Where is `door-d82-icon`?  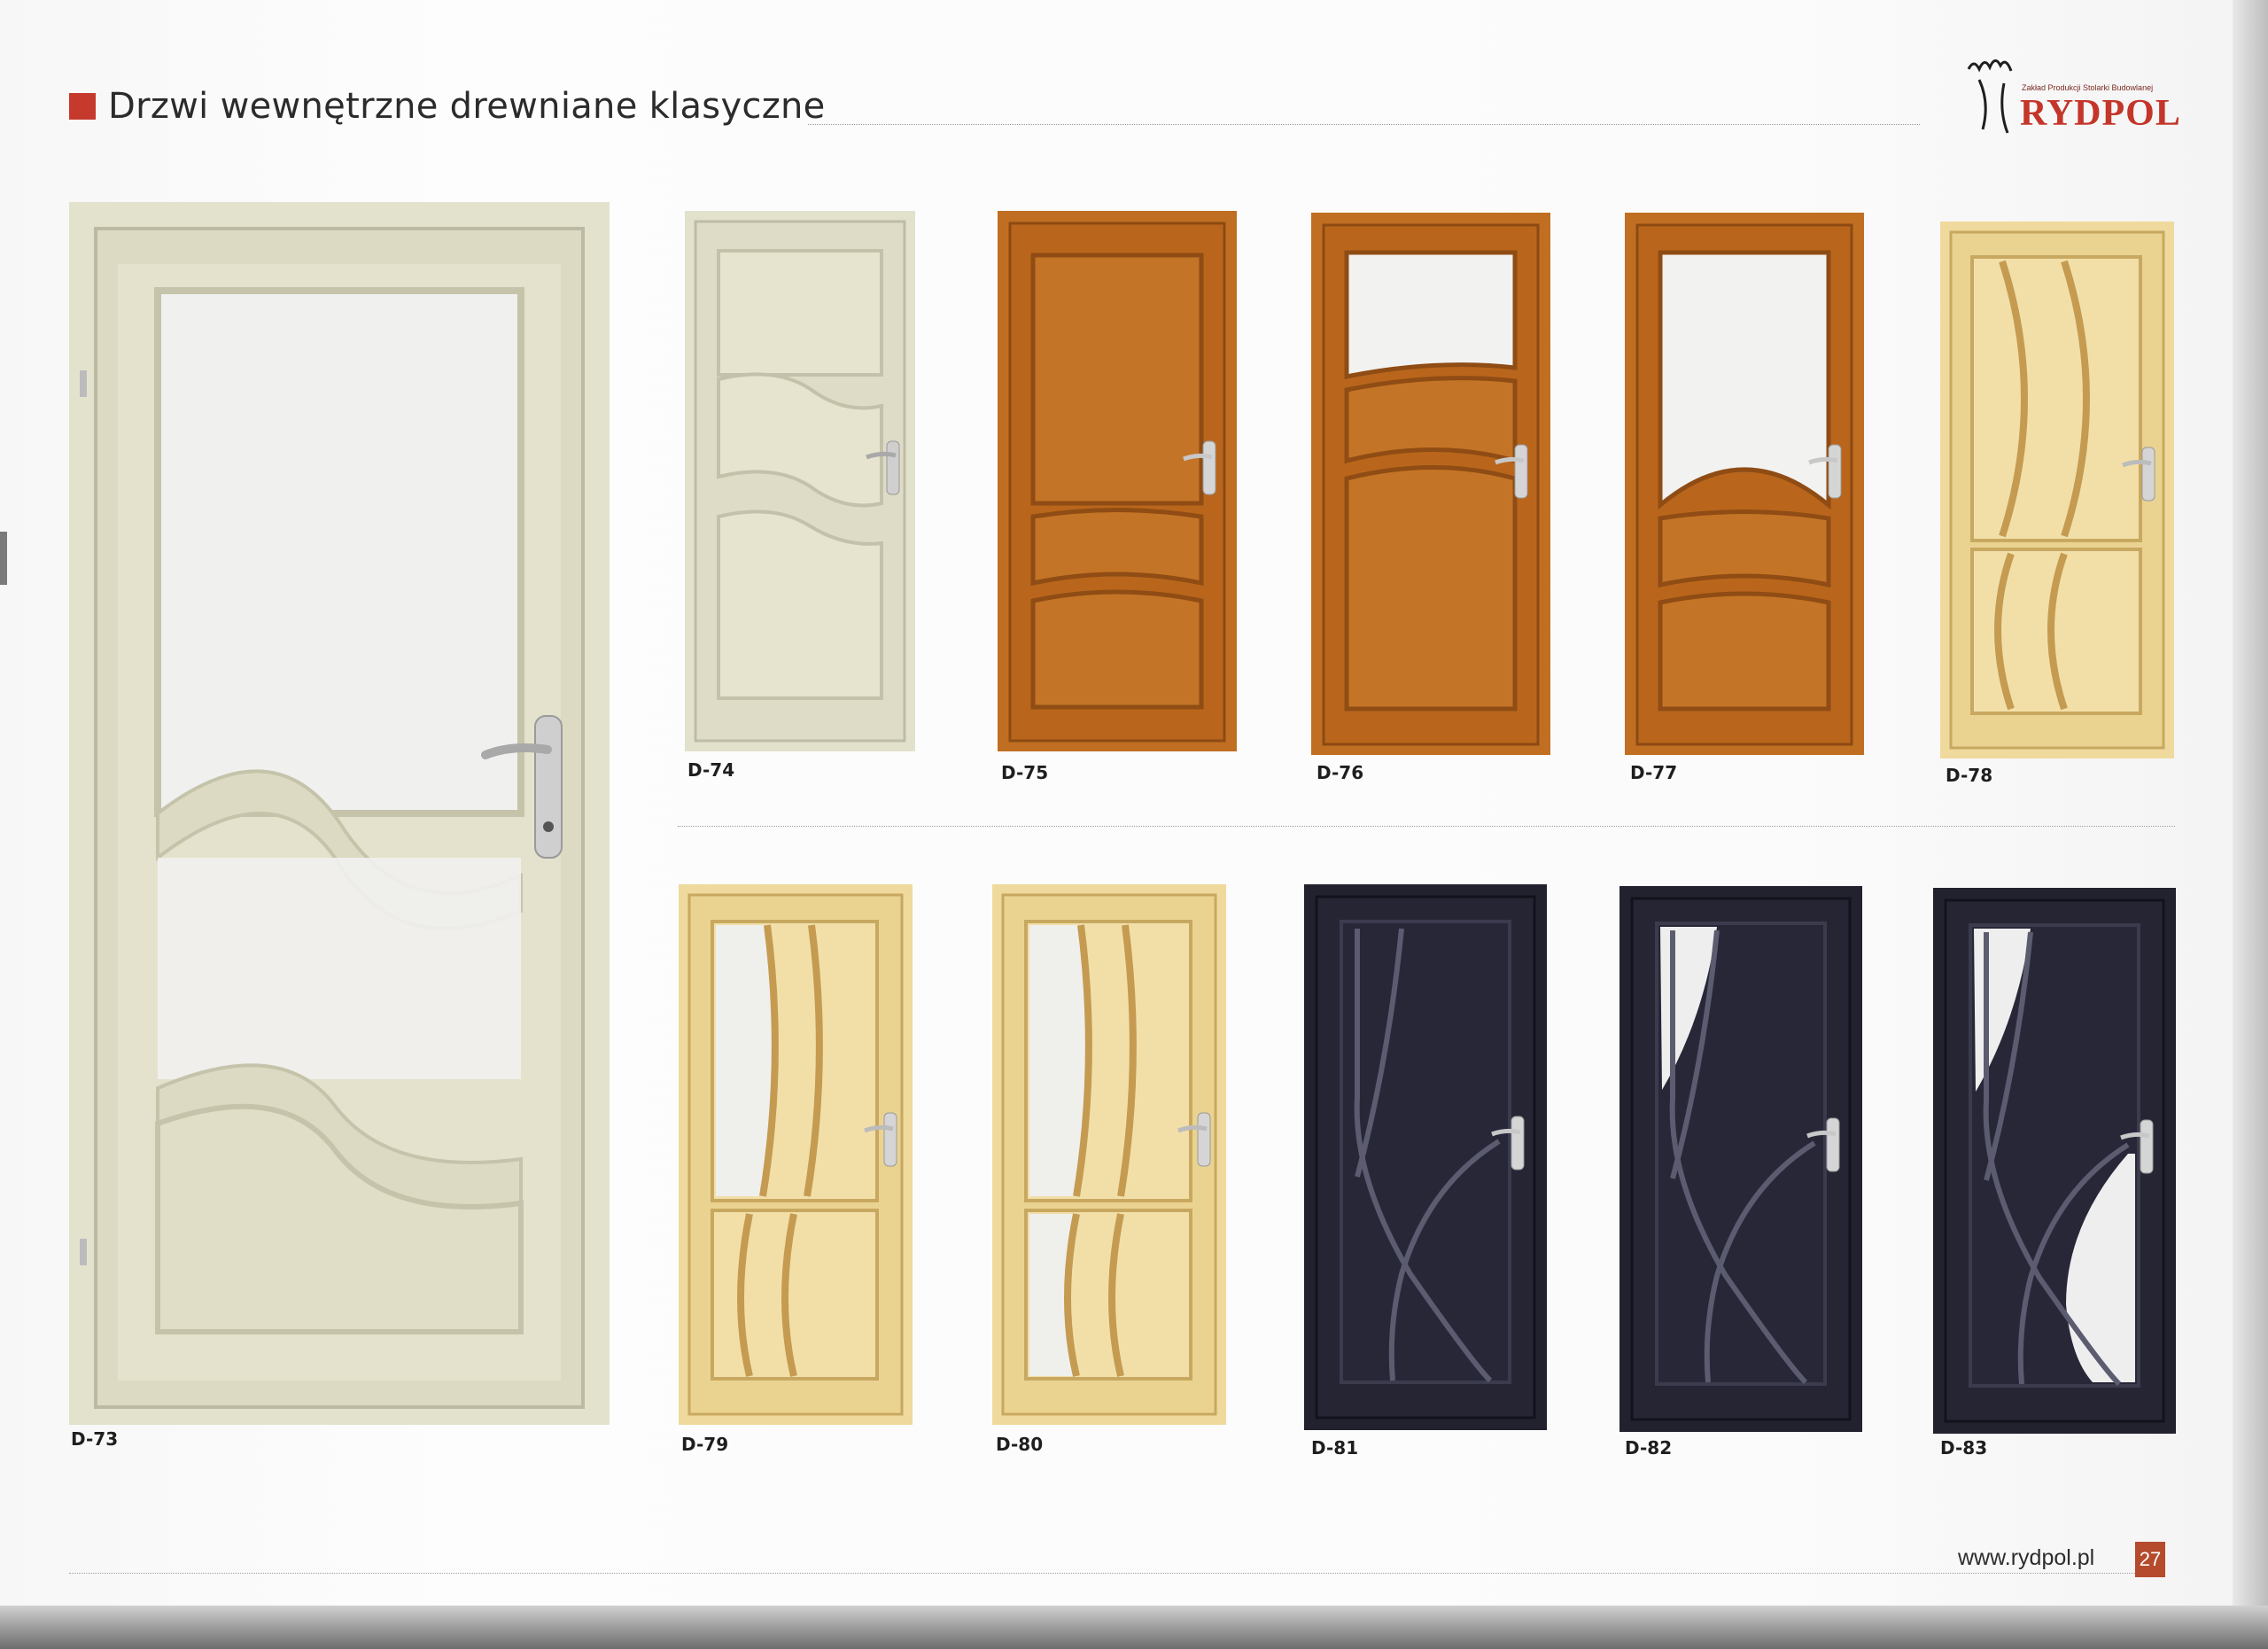 door-d82-icon is located at coordinates (1740, 1159).